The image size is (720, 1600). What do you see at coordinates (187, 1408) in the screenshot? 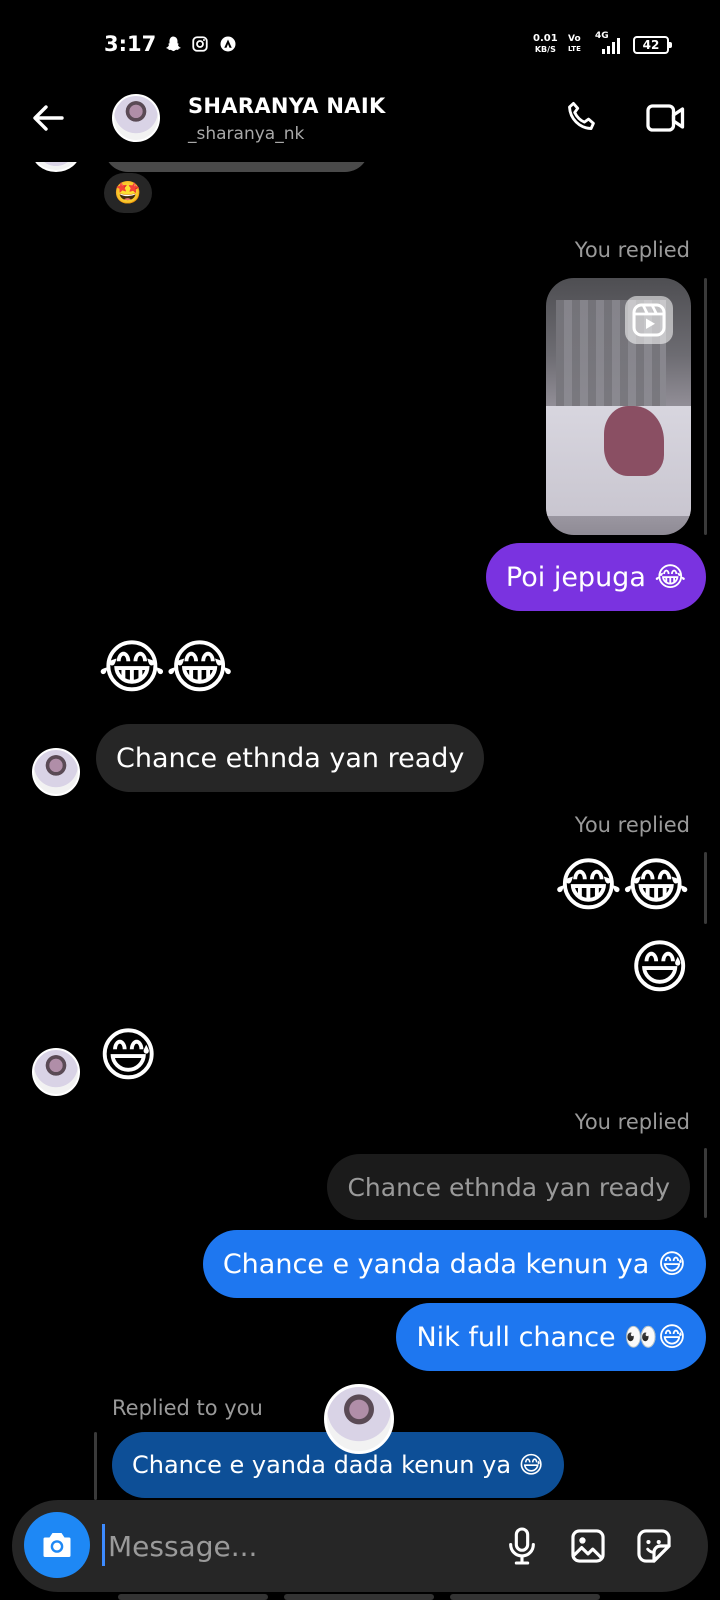
I see `replied-to-you-label: Replied to you` at bounding box center [187, 1408].